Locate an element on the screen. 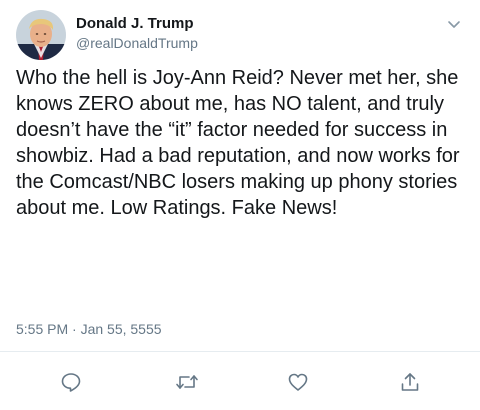 Image resolution: width=480 pixels, height=410 pixels. avatar is located at coordinates (41, 35).